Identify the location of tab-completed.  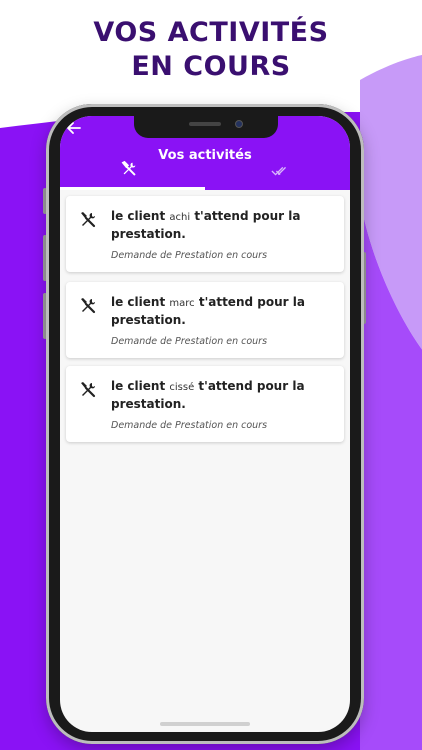
(277, 175).